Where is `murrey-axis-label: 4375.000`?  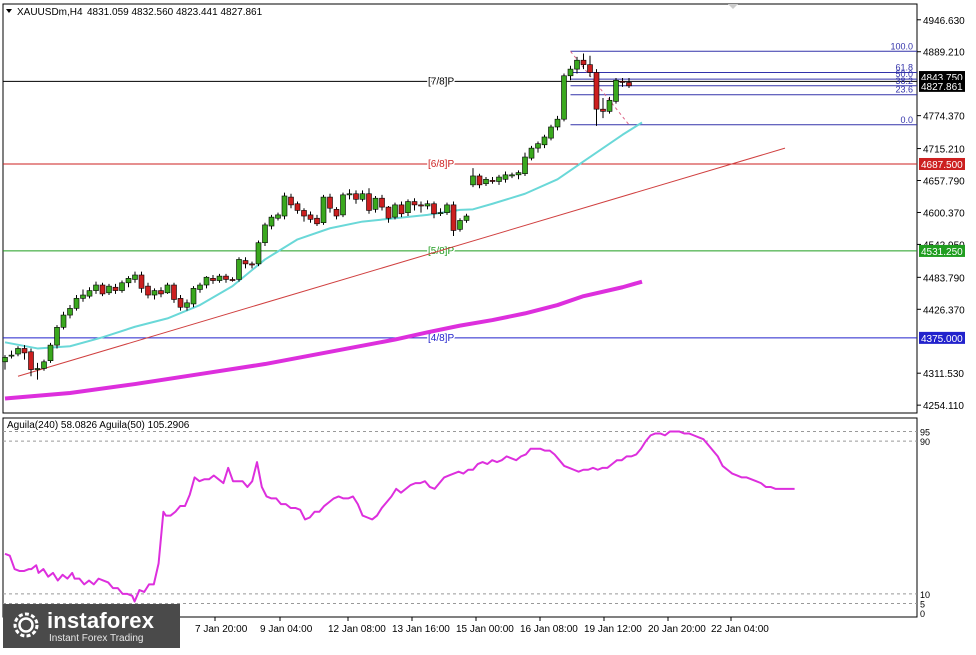 murrey-axis-label: 4375.000 is located at coordinates (942, 339).